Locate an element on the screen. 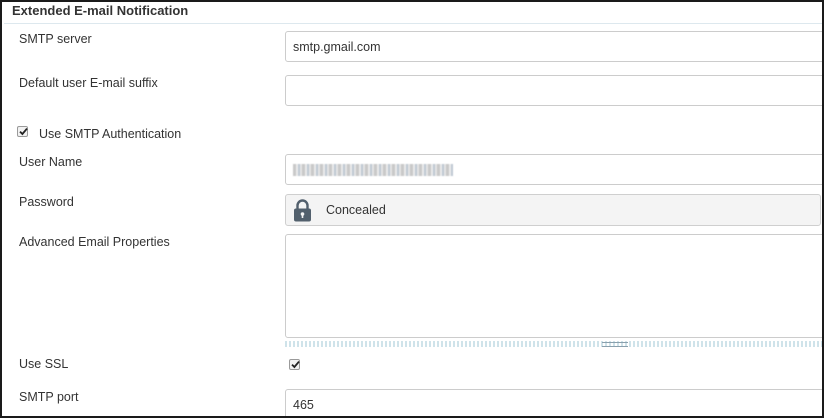 The width and height of the screenshot is (824, 418). smtp-server-input: smtp.gmail.com is located at coordinates (553, 46).